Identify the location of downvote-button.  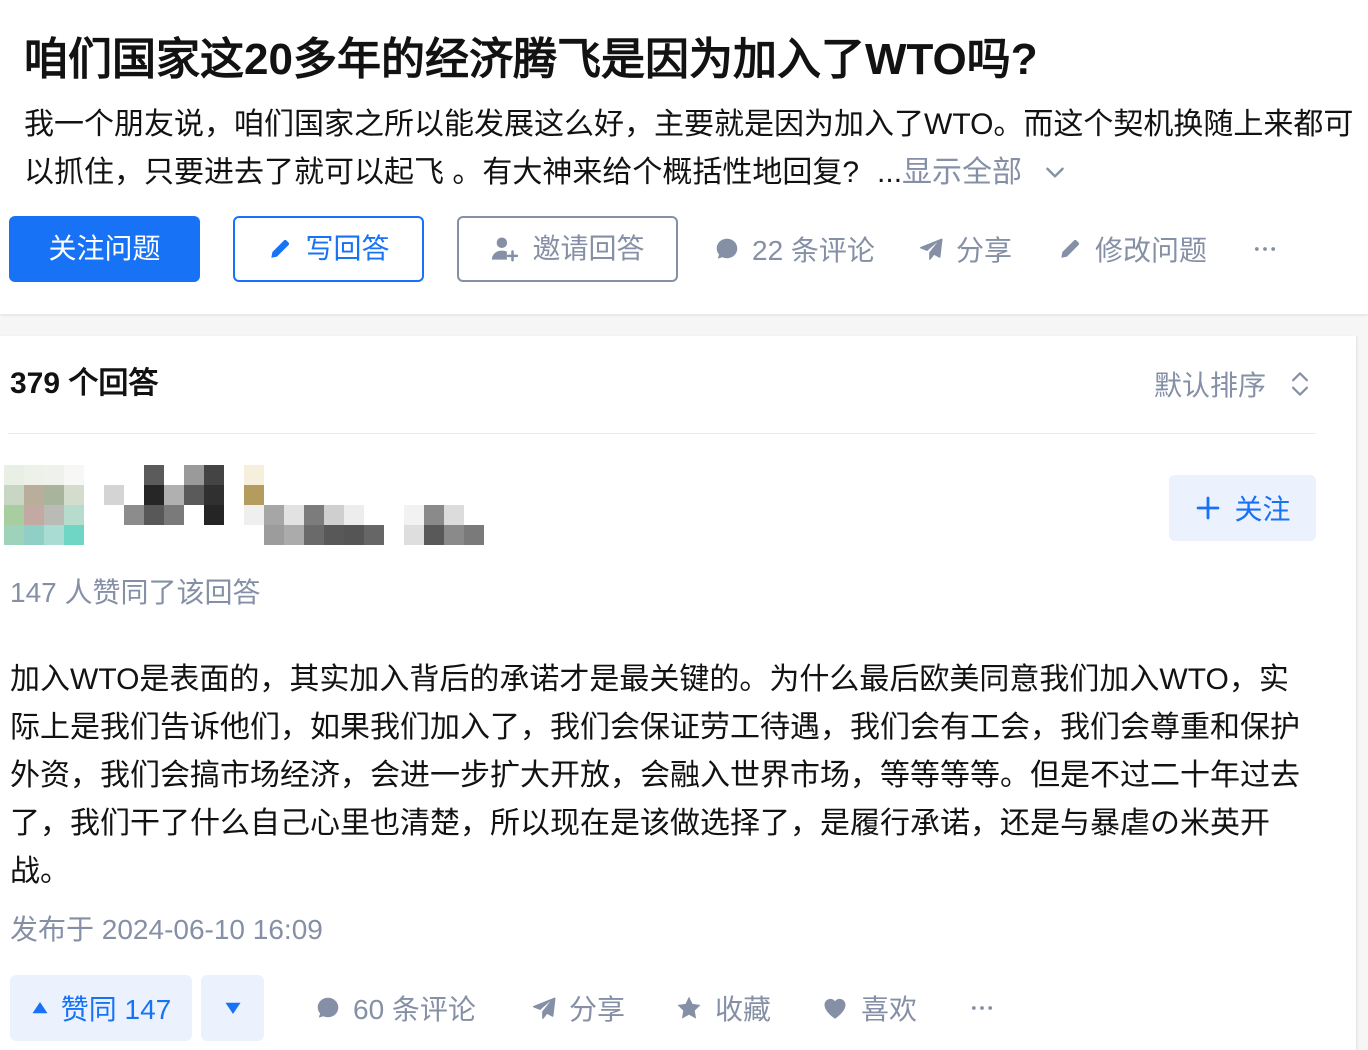
(232, 1008).